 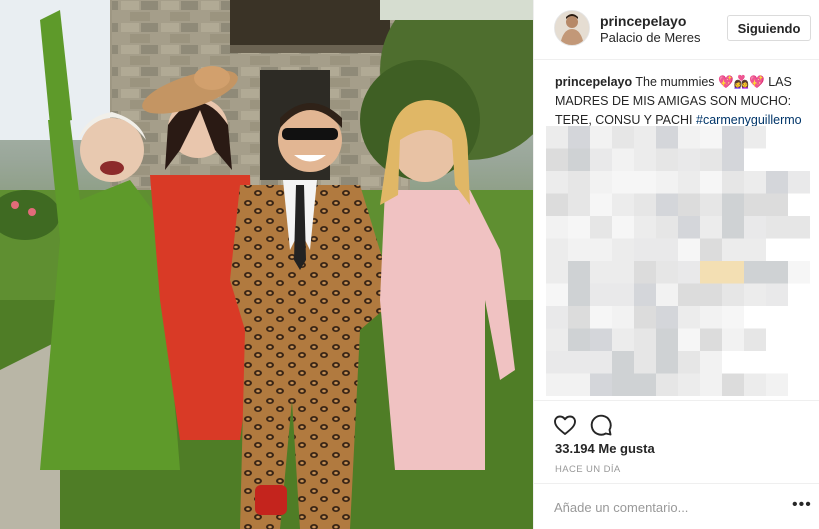 What do you see at coordinates (565, 425) in the screenshot?
I see `heart-icon` at bounding box center [565, 425].